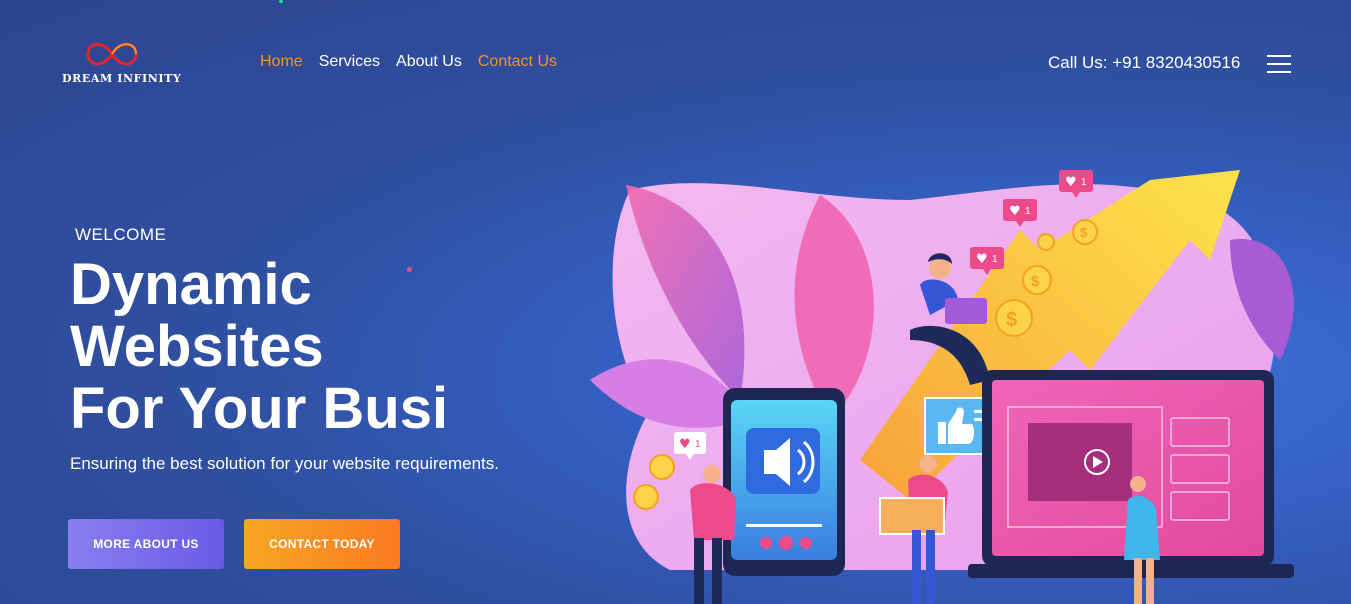 The image size is (1351, 604). What do you see at coordinates (349, 62) in the screenshot?
I see `nav-services: Services` at bounding box center [349, 62].